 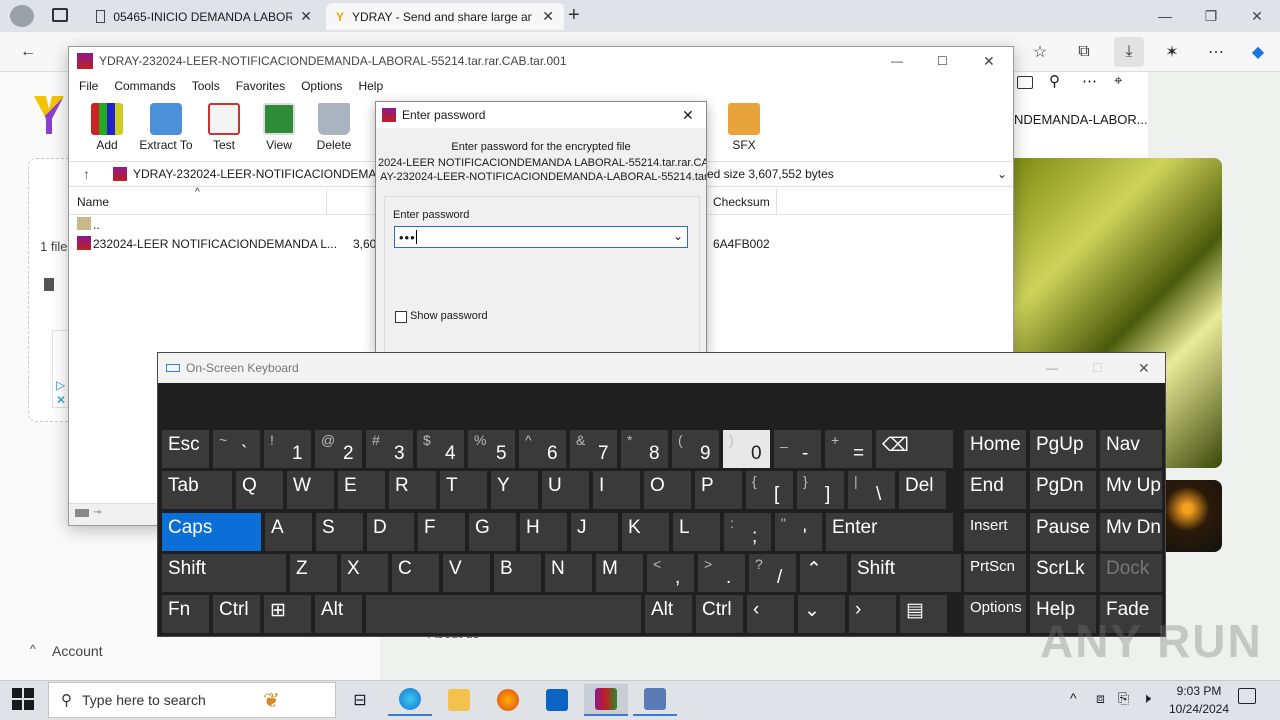 I want to click on ad-play-icon: ▷, so click(x=60, y=385).